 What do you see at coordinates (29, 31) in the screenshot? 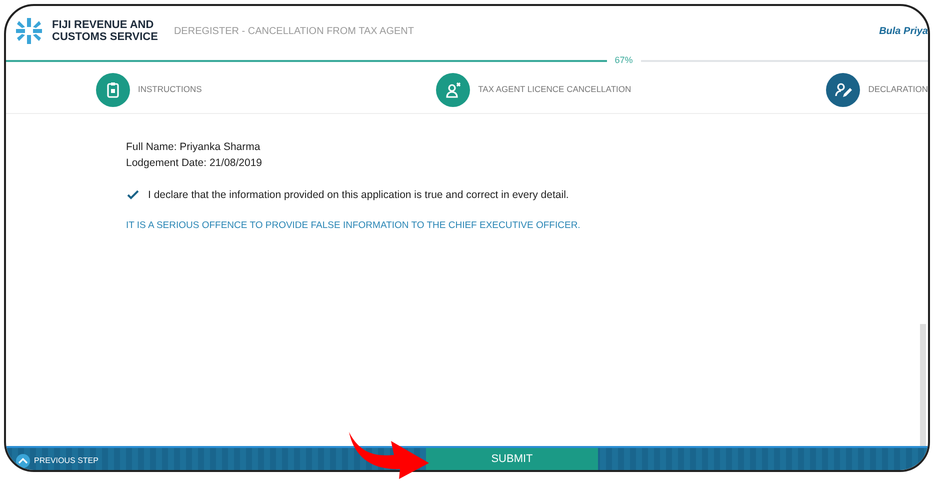
I see `logo-icon` at bounding box center [29, 31].